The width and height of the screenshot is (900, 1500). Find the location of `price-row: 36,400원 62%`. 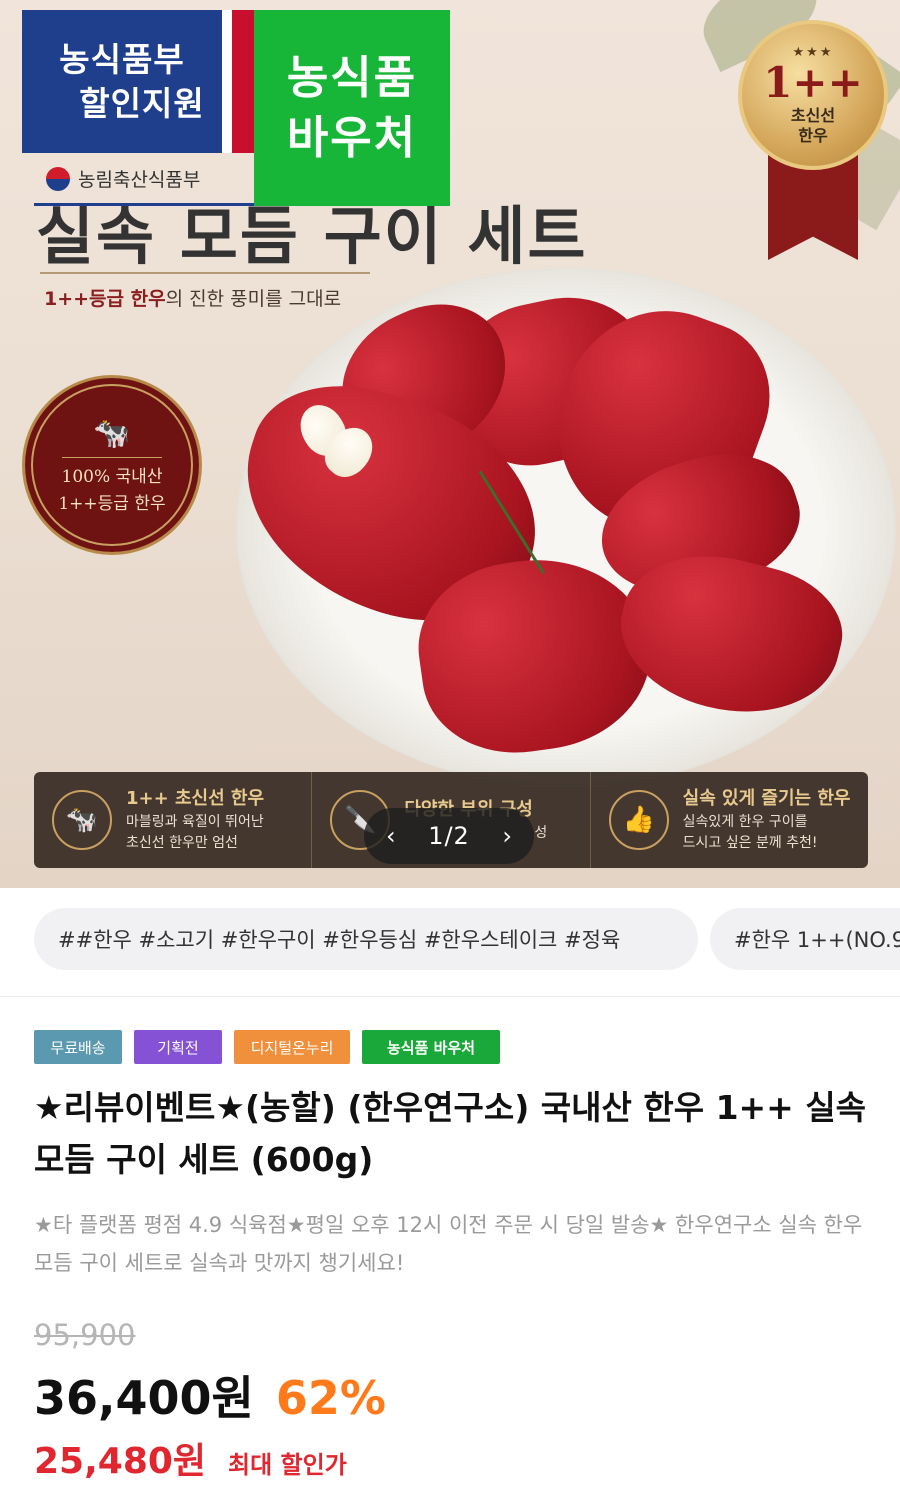

price-row: 36,400원 62% is located at coordinates (210, 1395).